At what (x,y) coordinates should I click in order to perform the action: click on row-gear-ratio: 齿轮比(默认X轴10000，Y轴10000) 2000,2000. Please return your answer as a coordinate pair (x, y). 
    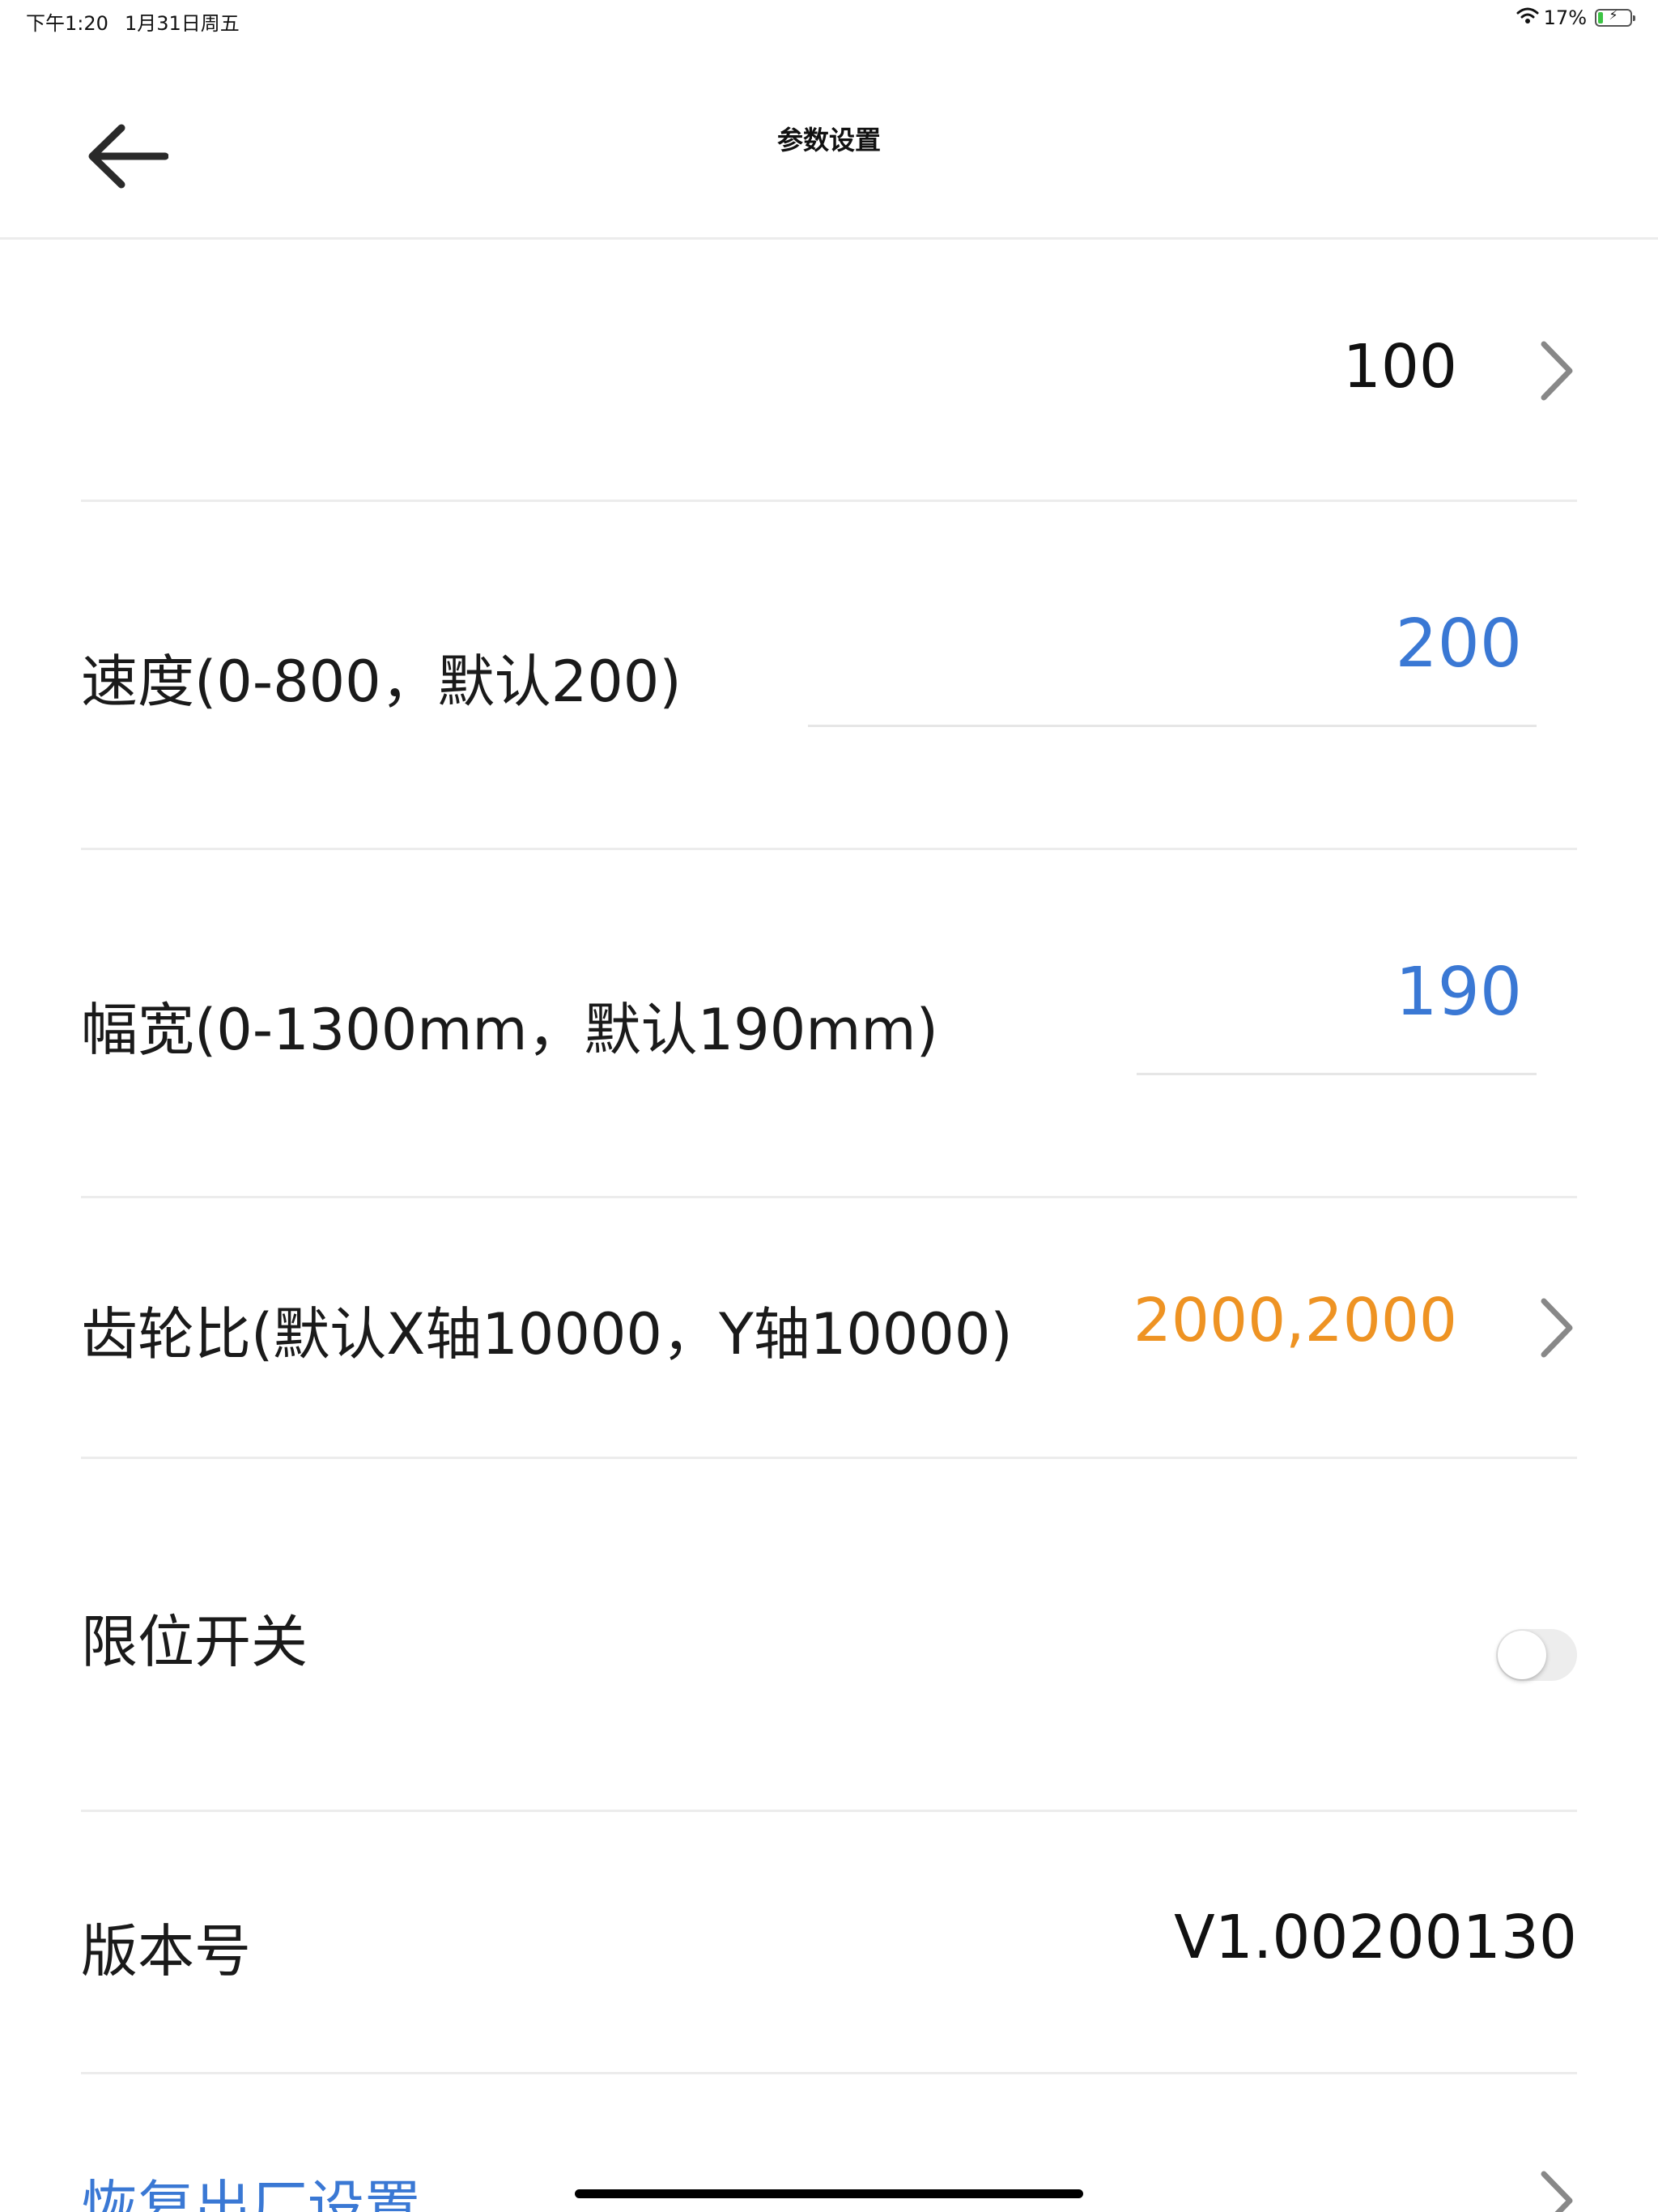
    Looking at the image, I should click on (829, 1329).